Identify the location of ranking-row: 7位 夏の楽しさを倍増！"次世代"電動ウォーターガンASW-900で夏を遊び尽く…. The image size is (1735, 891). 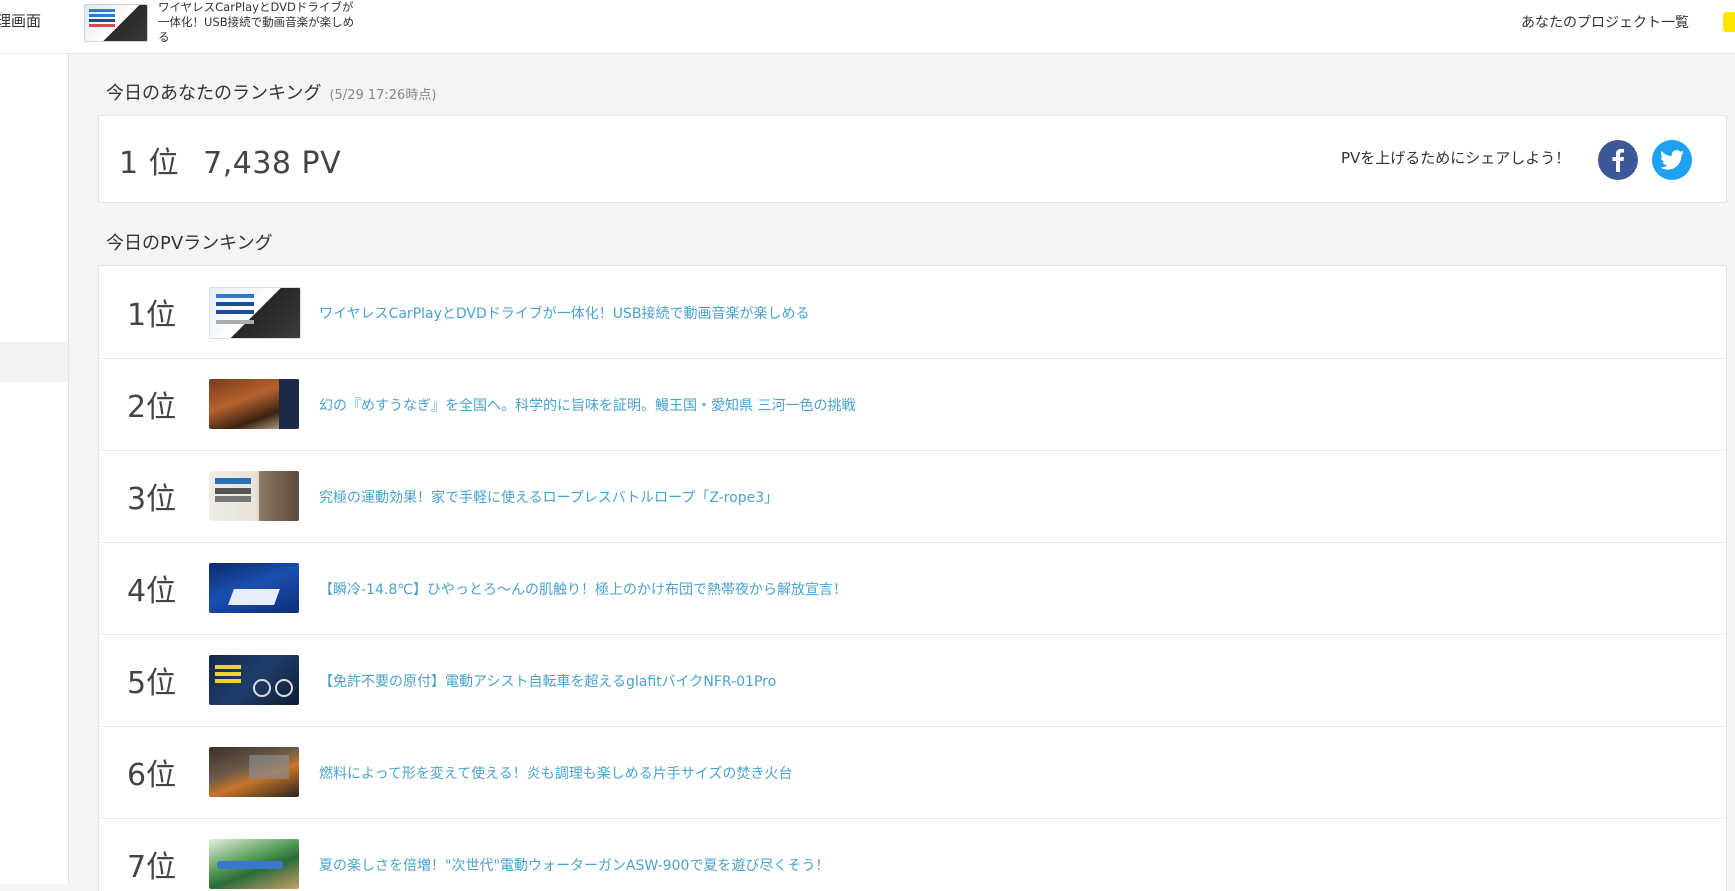
(912, 854).